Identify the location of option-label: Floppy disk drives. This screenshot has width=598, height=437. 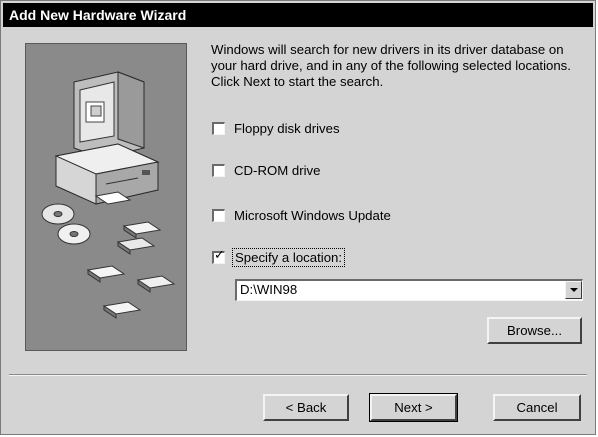
(287, 128).